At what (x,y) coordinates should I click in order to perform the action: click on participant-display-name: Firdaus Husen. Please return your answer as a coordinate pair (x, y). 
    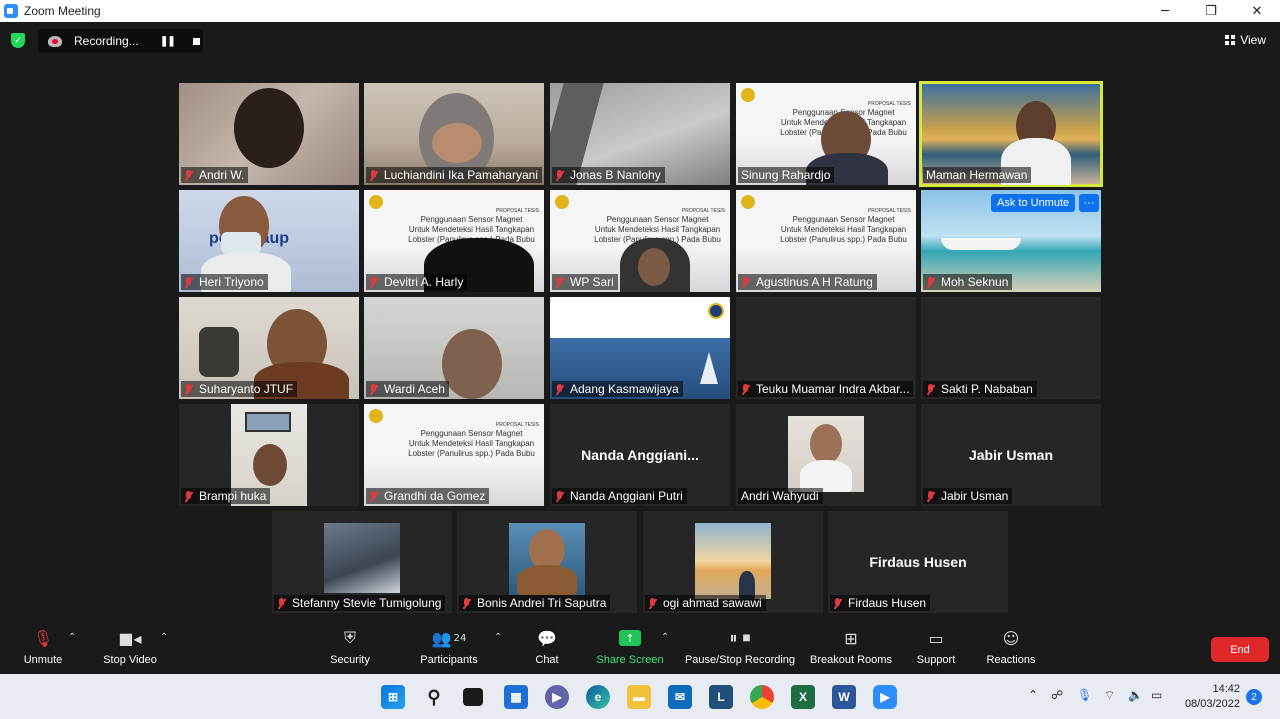
    Looking at the image, I should click on (918, 562).